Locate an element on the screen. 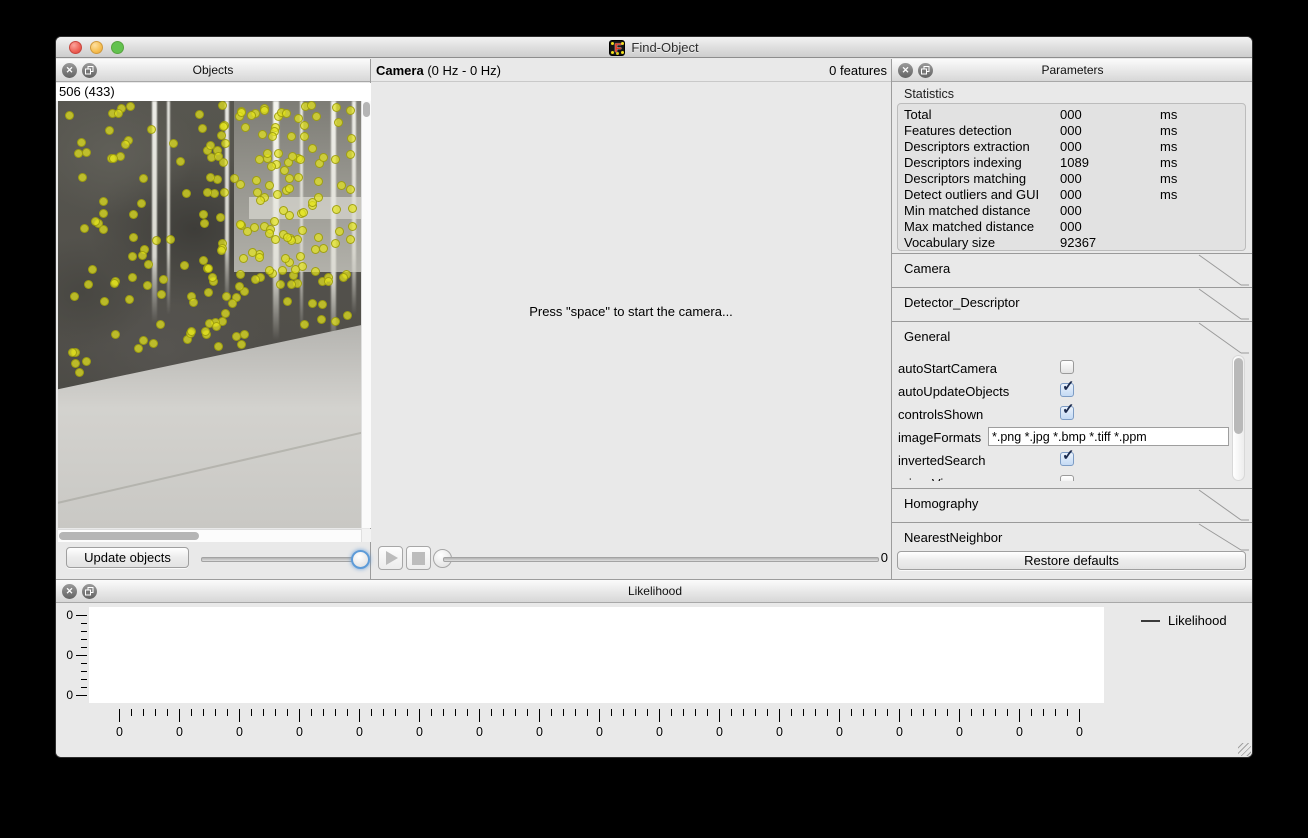 The width and height of the screenshot is (1308, 838). stop-button is located at coordinates (418, 558).